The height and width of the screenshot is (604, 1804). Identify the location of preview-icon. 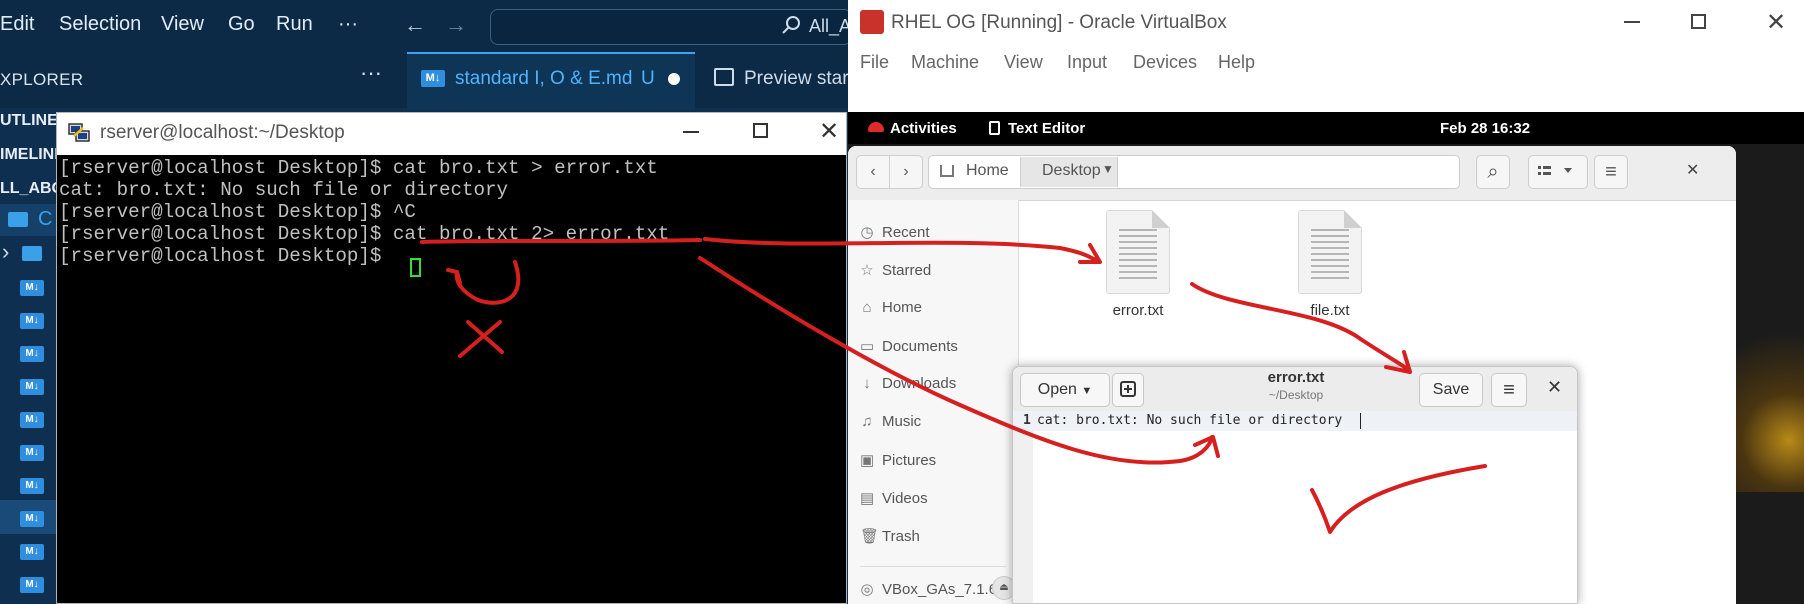
(724, 77).